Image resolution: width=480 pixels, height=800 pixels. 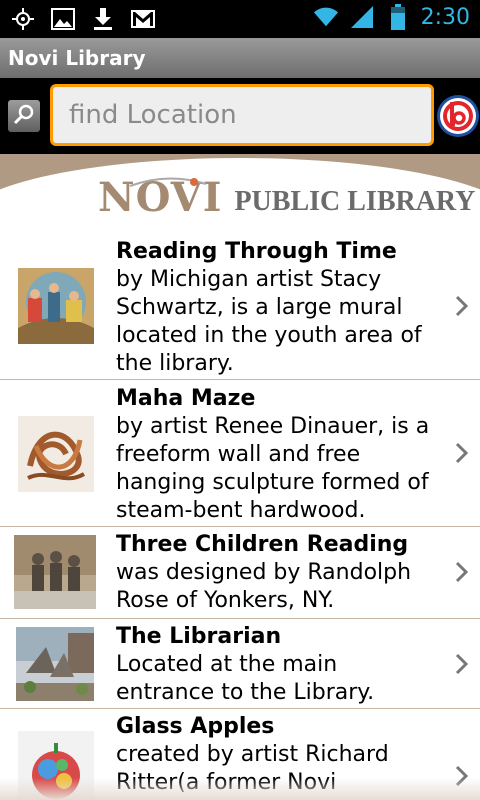 What do you see at coordinates (262, 544) in the screenshot?
I see `item-title: Three Children Reading` at bounding box center [262, 544].